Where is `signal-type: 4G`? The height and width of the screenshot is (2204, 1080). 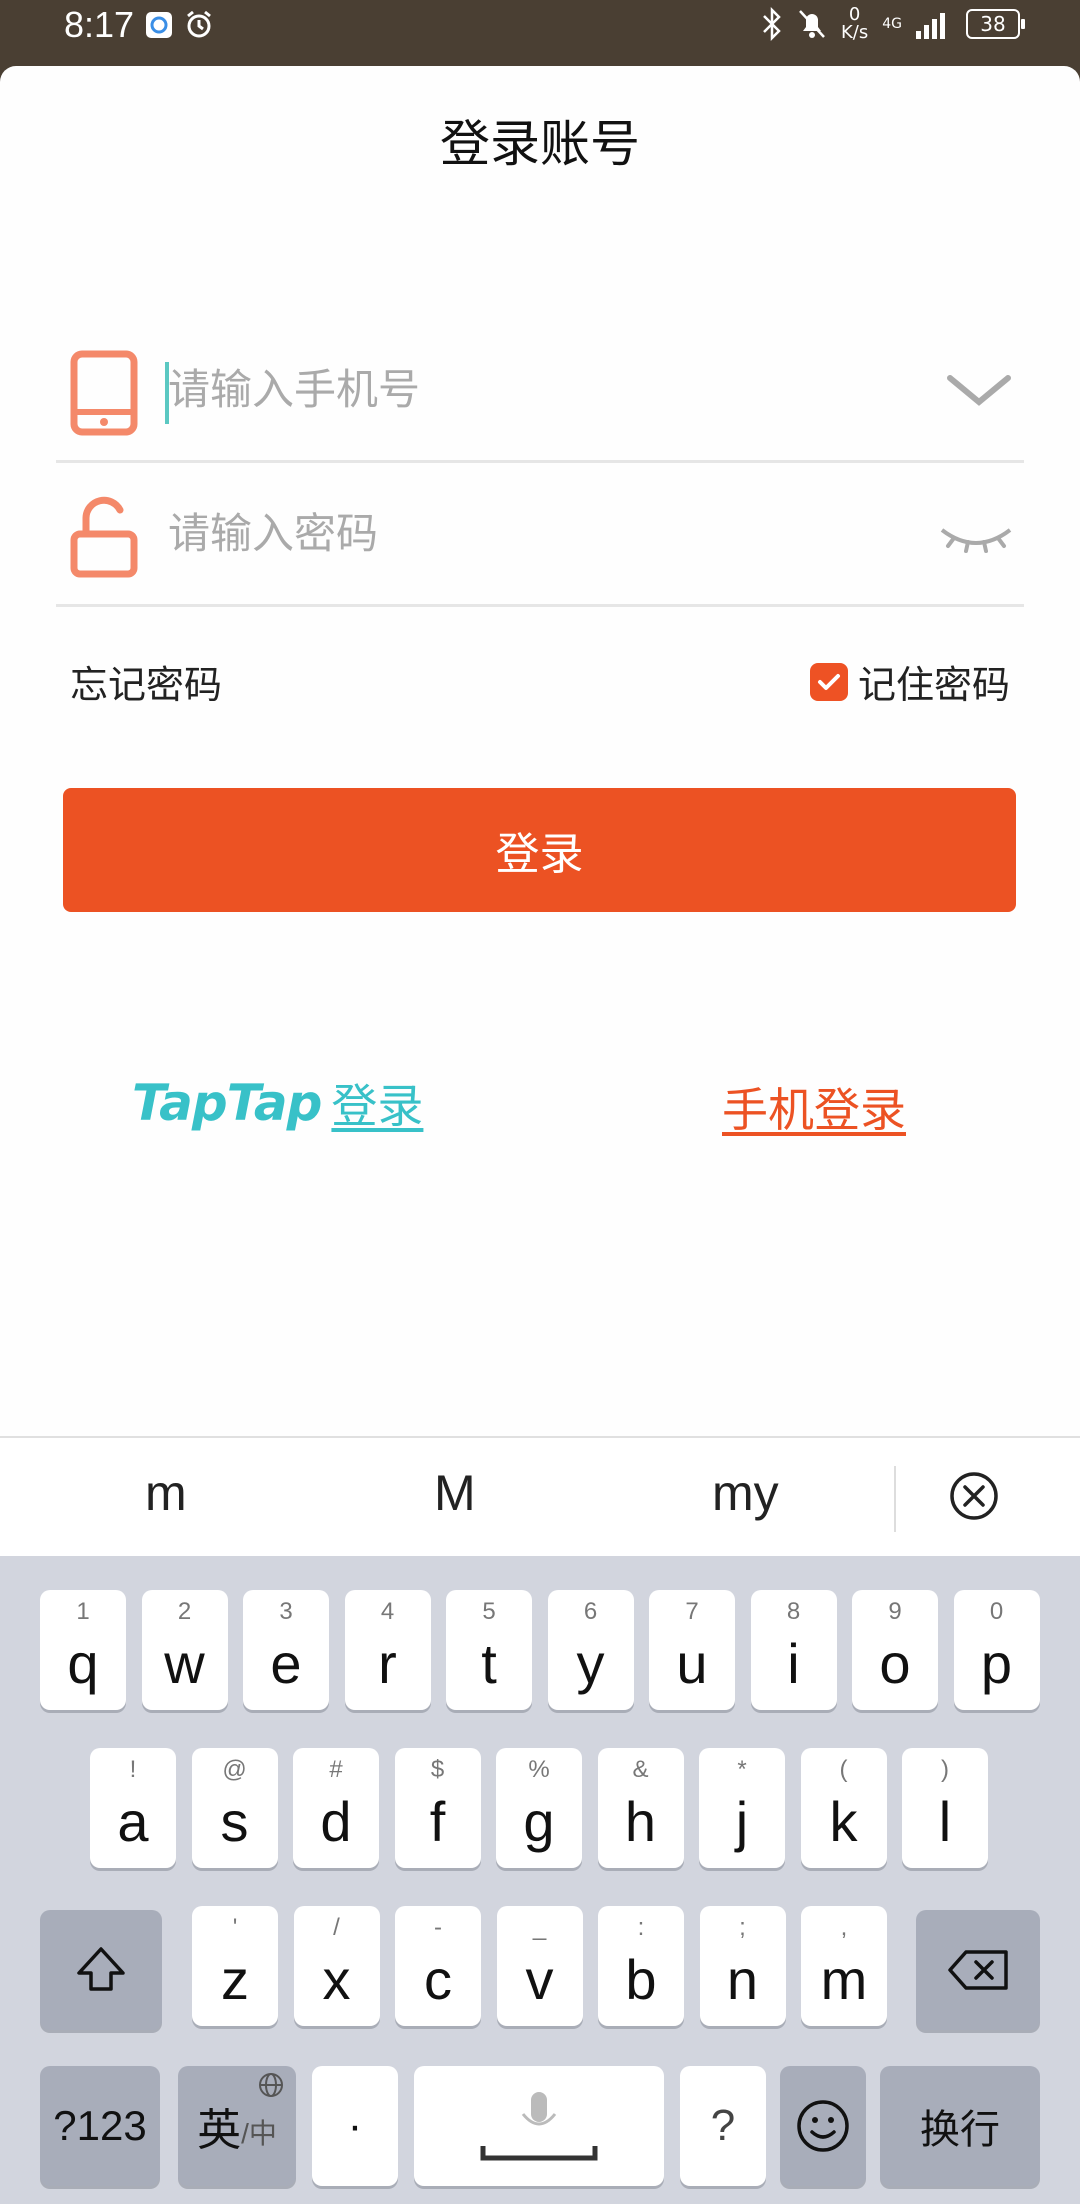 signal-type: 4G is located at coordinates (892, 24).